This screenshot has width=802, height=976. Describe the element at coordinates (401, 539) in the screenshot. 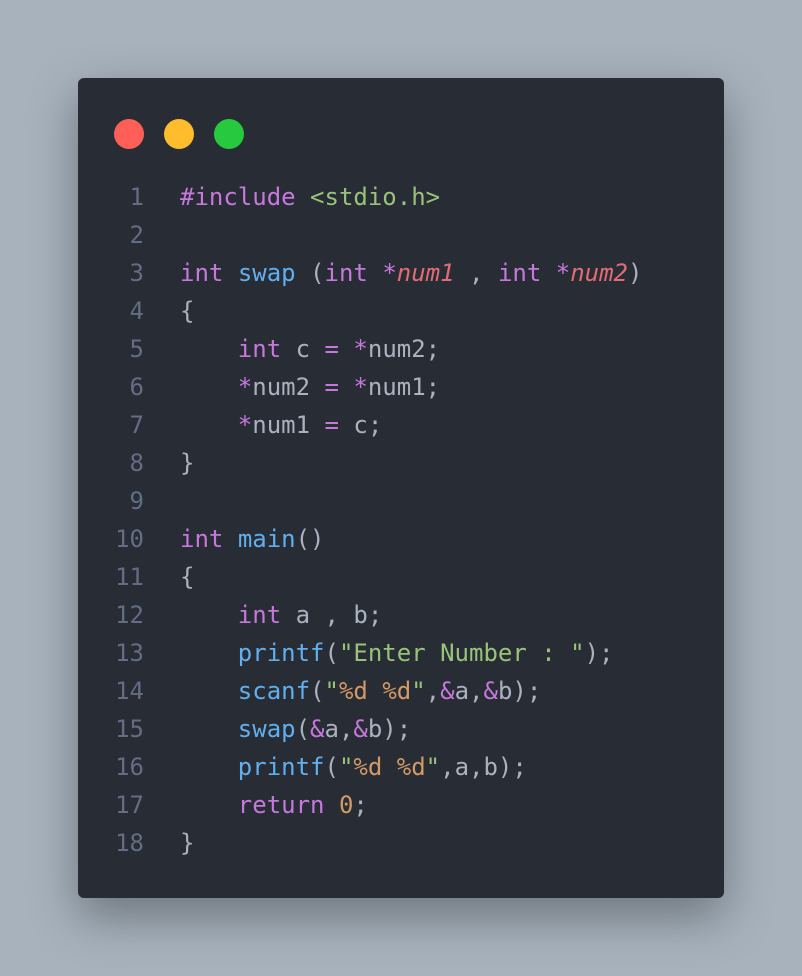

I see `code-line: 10 int main()` at that location.